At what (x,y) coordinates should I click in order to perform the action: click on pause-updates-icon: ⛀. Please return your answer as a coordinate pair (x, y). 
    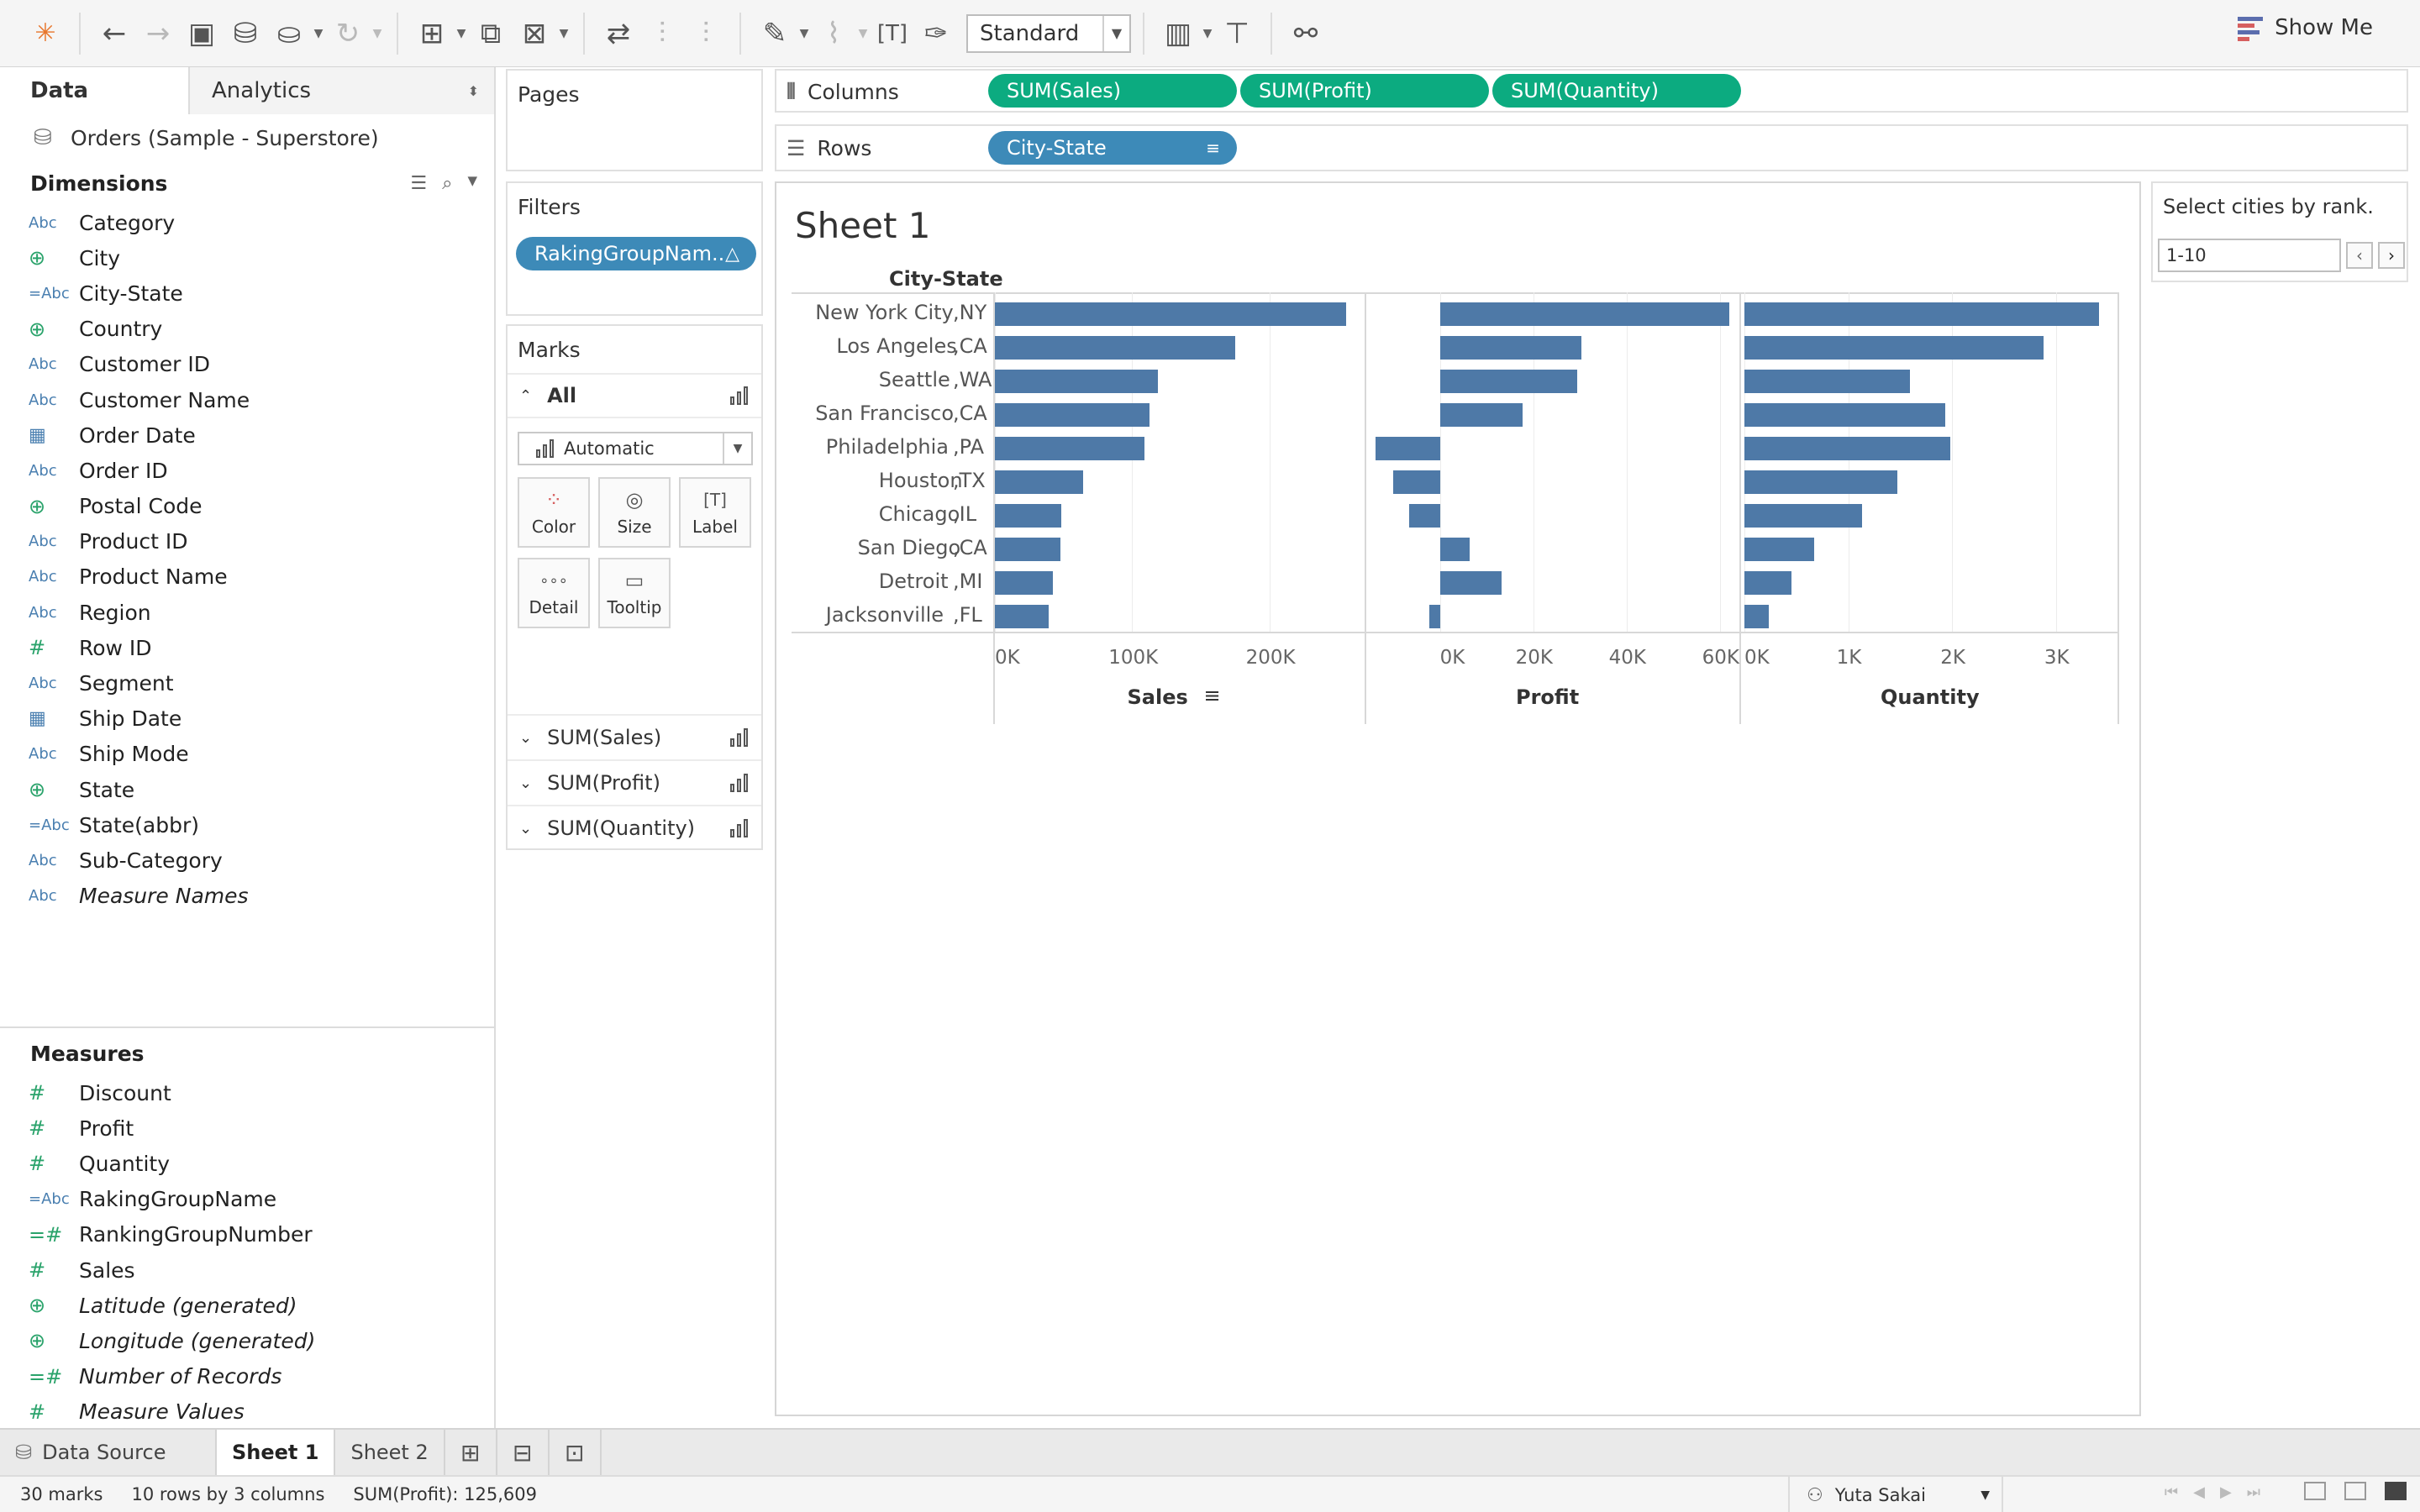
    Looking at the image, I should click on (289, 33).